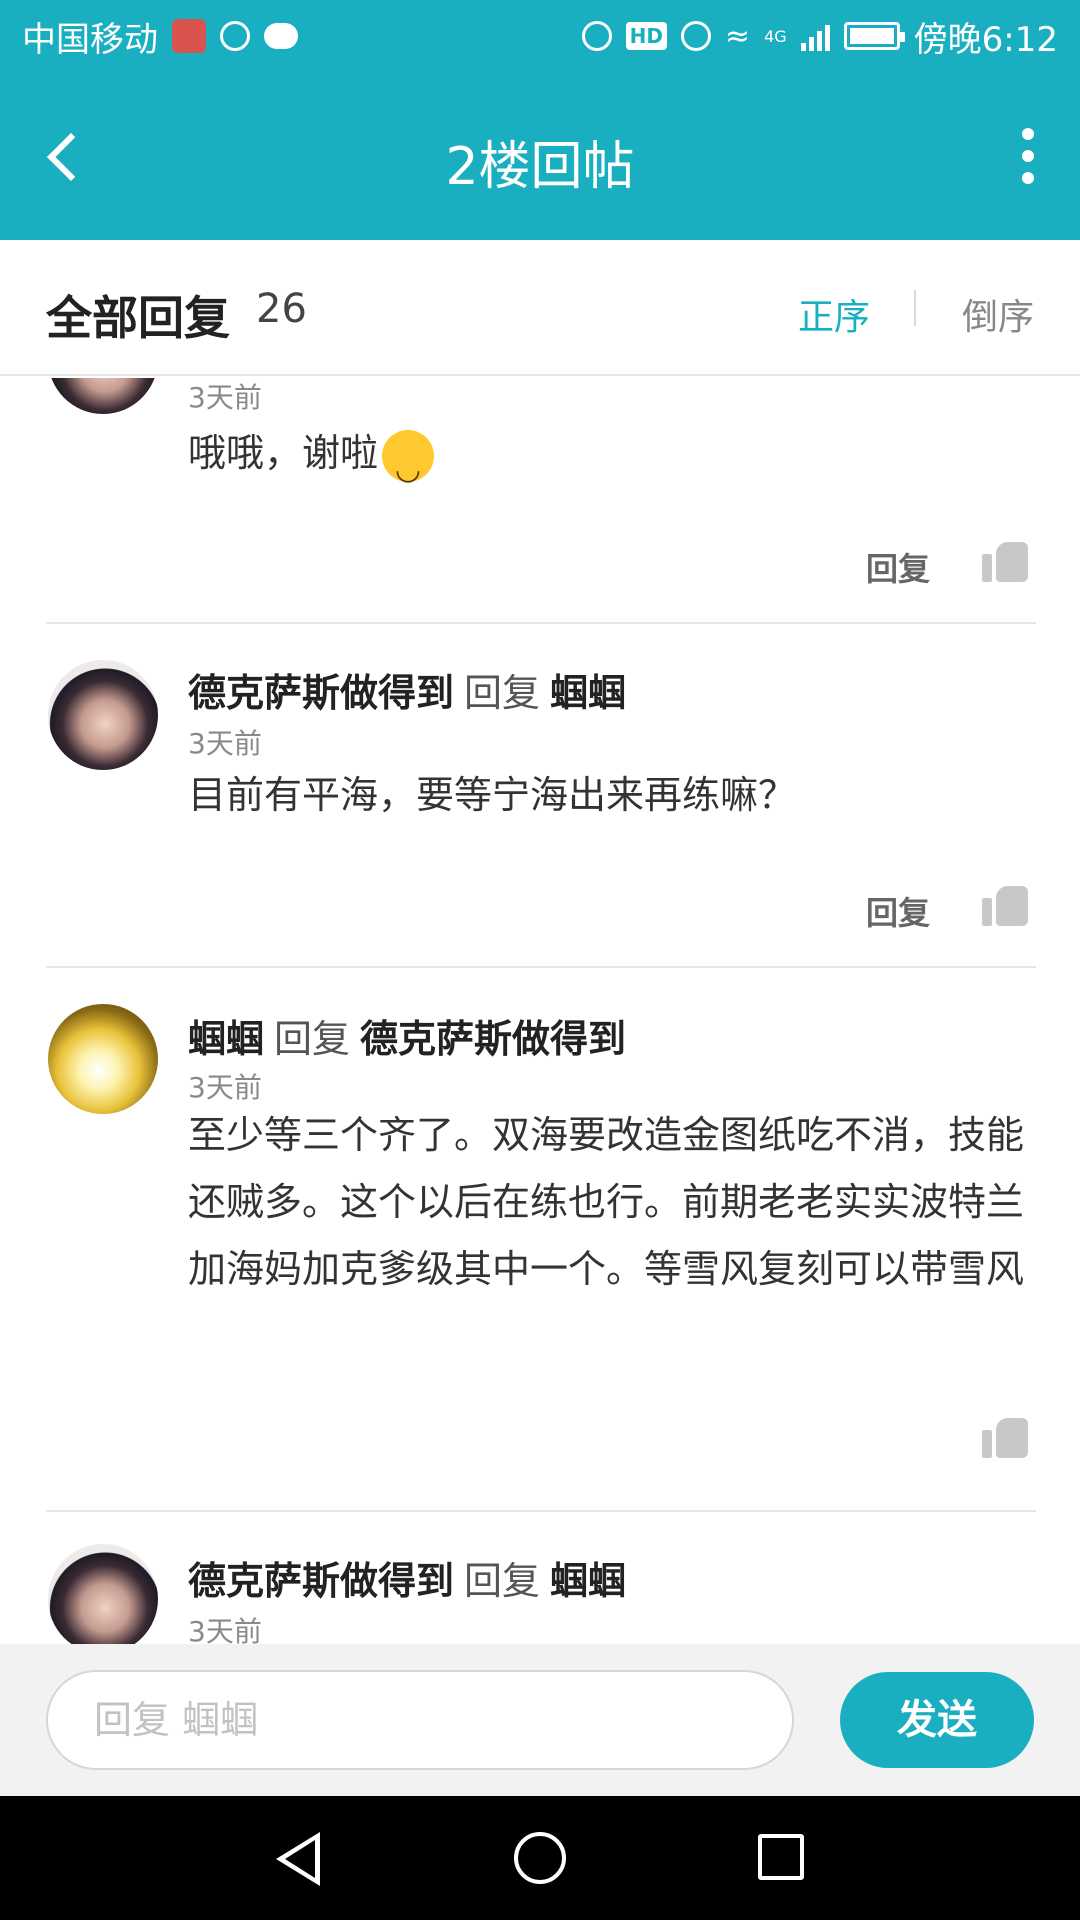  I want to click on reply-input-bar: 发送, so click(540, 1720).